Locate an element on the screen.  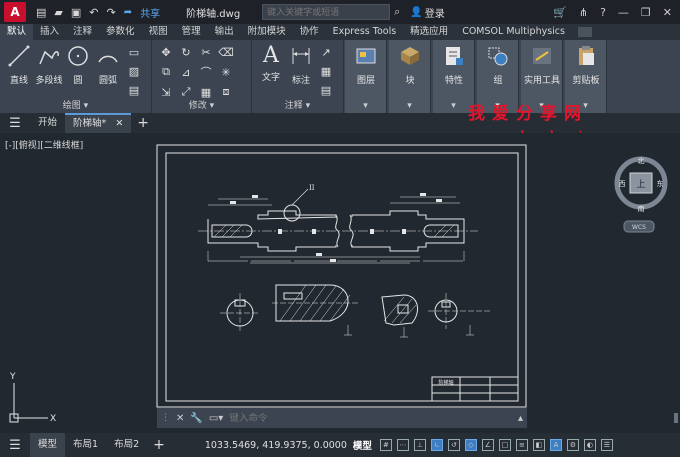
annotation-scale-icon: A is located at coordinates (555, 445).